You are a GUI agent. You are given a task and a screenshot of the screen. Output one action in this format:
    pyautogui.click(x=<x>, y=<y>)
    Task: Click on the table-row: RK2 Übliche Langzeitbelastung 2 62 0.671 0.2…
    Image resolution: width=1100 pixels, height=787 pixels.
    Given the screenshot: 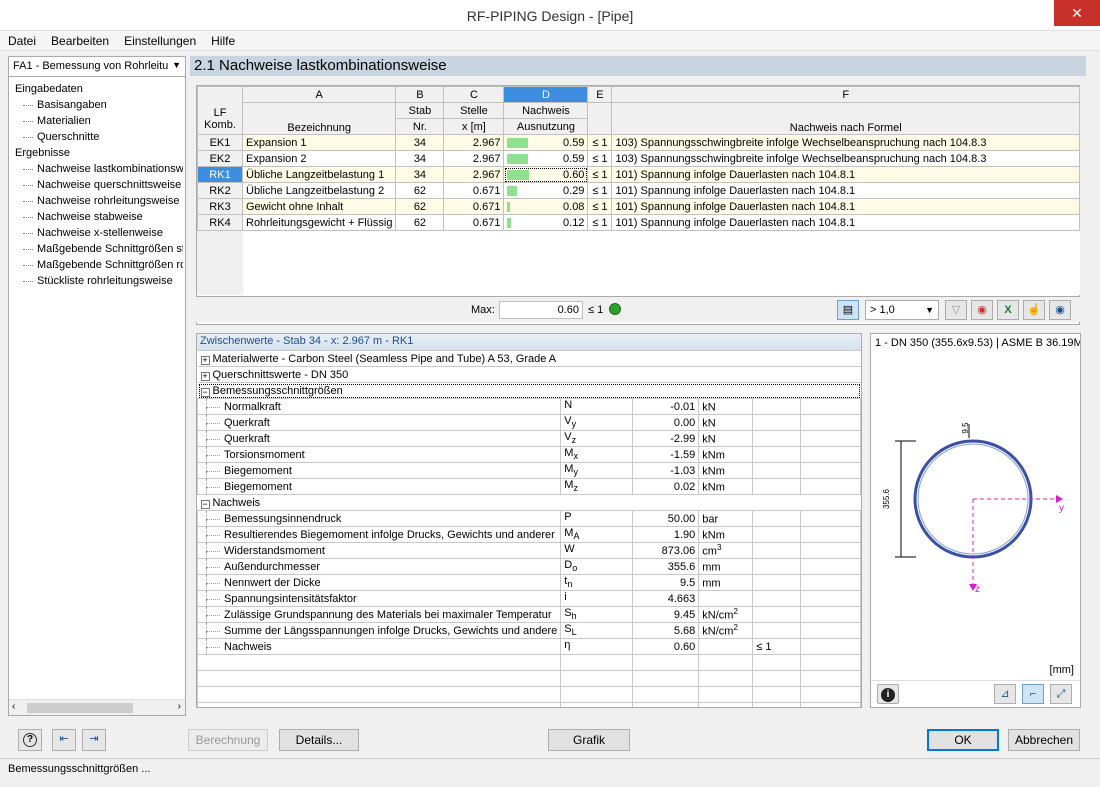 What is the action you would take?
    pyautogui.click(x=638, y=190)
    